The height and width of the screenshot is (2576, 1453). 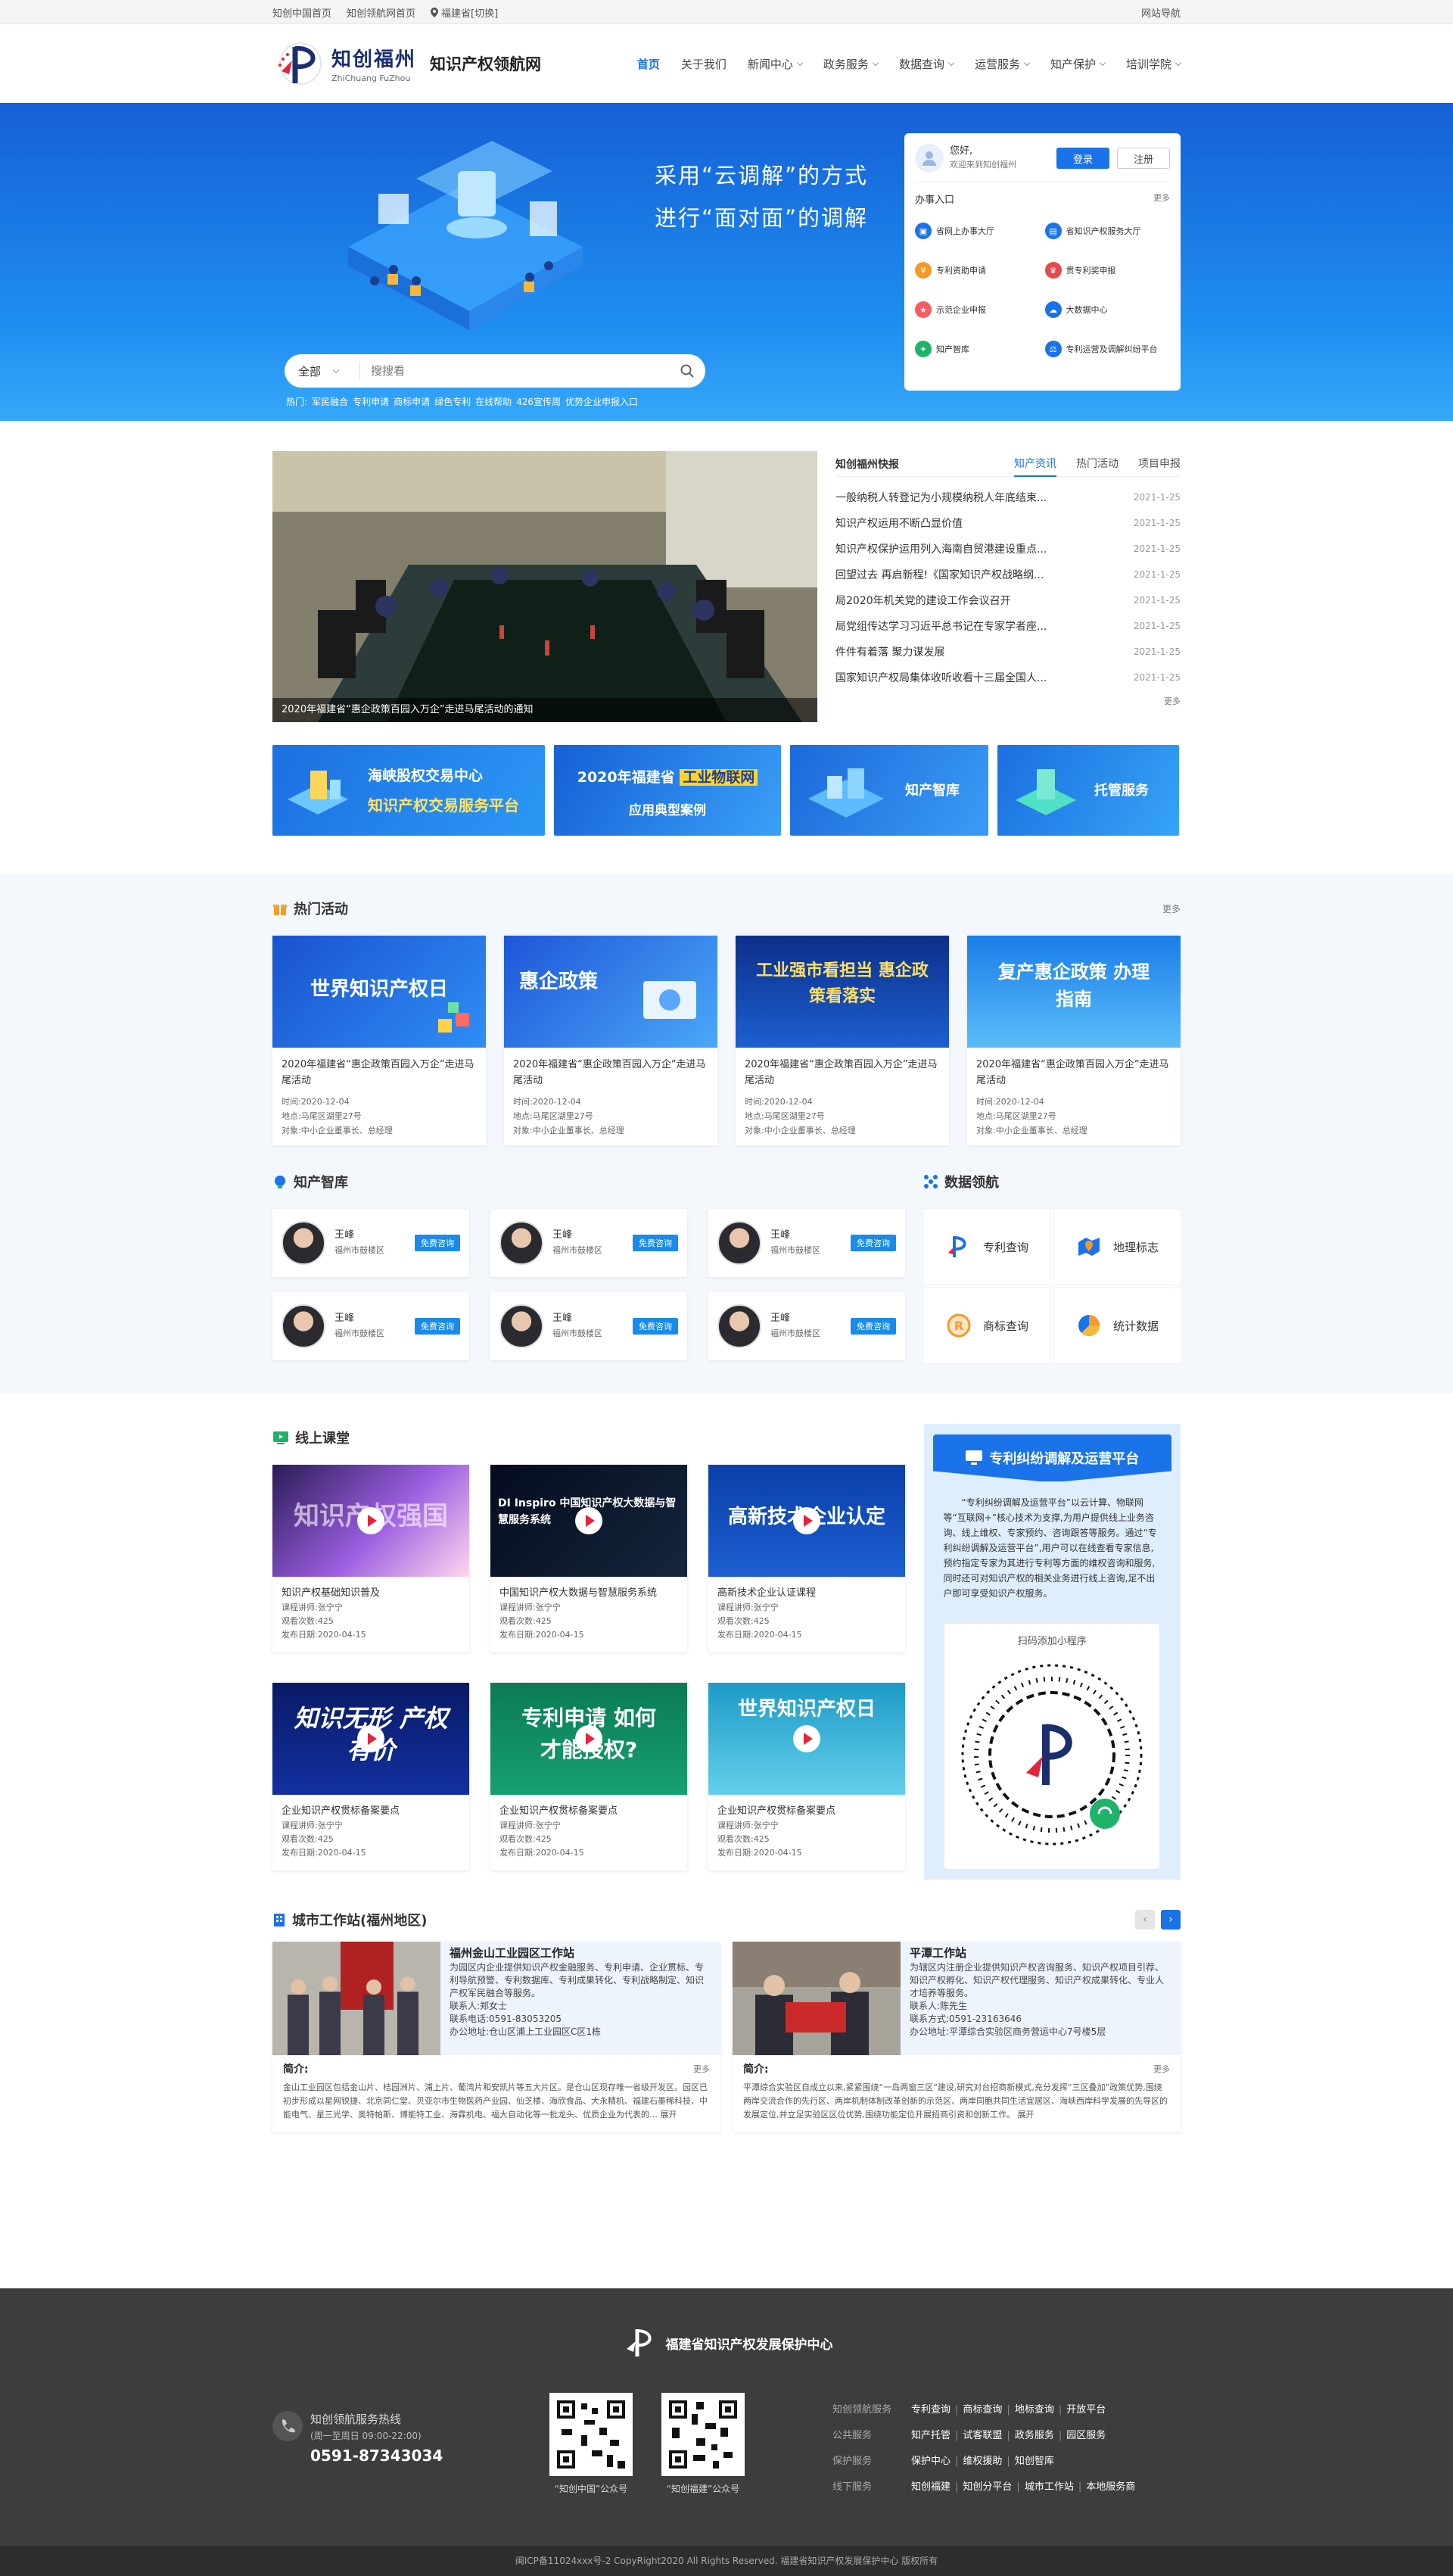 What do you see at coordinates (381, 12) in the screenshot?
I see `link-zhichuang-navi: 知创领航网首页` at bounding box center [381, 12].